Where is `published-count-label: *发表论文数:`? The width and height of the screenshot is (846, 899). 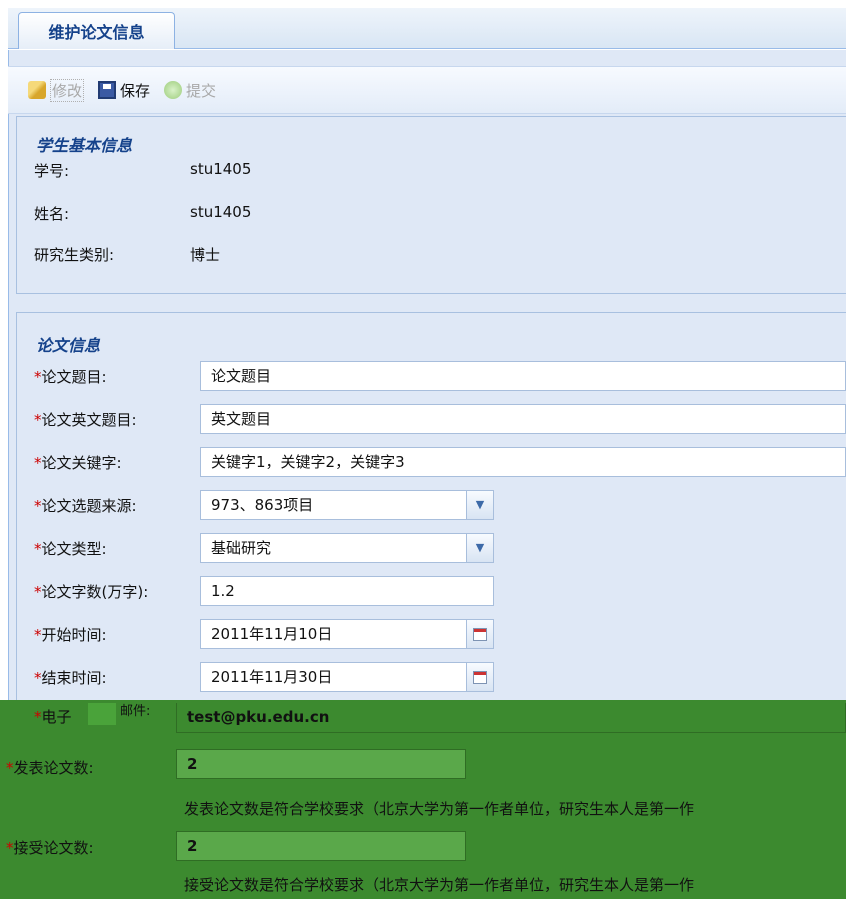 published-count-label: *发表论文数: is located at coordinates (50, 767).